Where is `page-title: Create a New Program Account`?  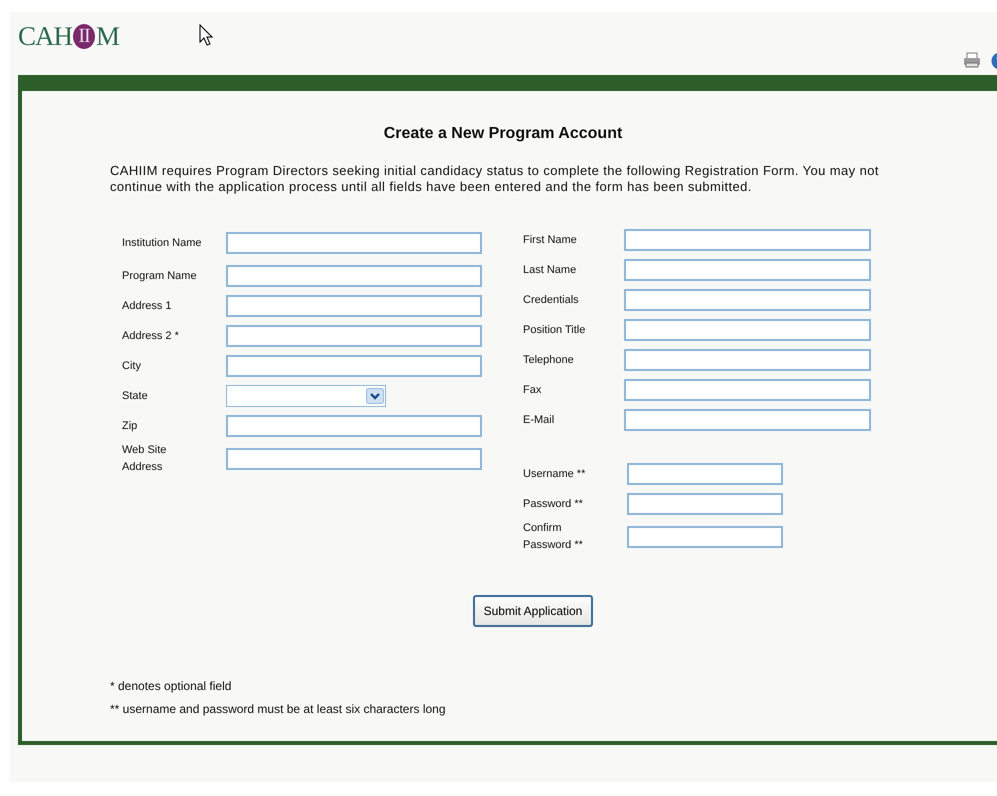
page-title: Create a New Program Account is located at coordinates (503, 134).